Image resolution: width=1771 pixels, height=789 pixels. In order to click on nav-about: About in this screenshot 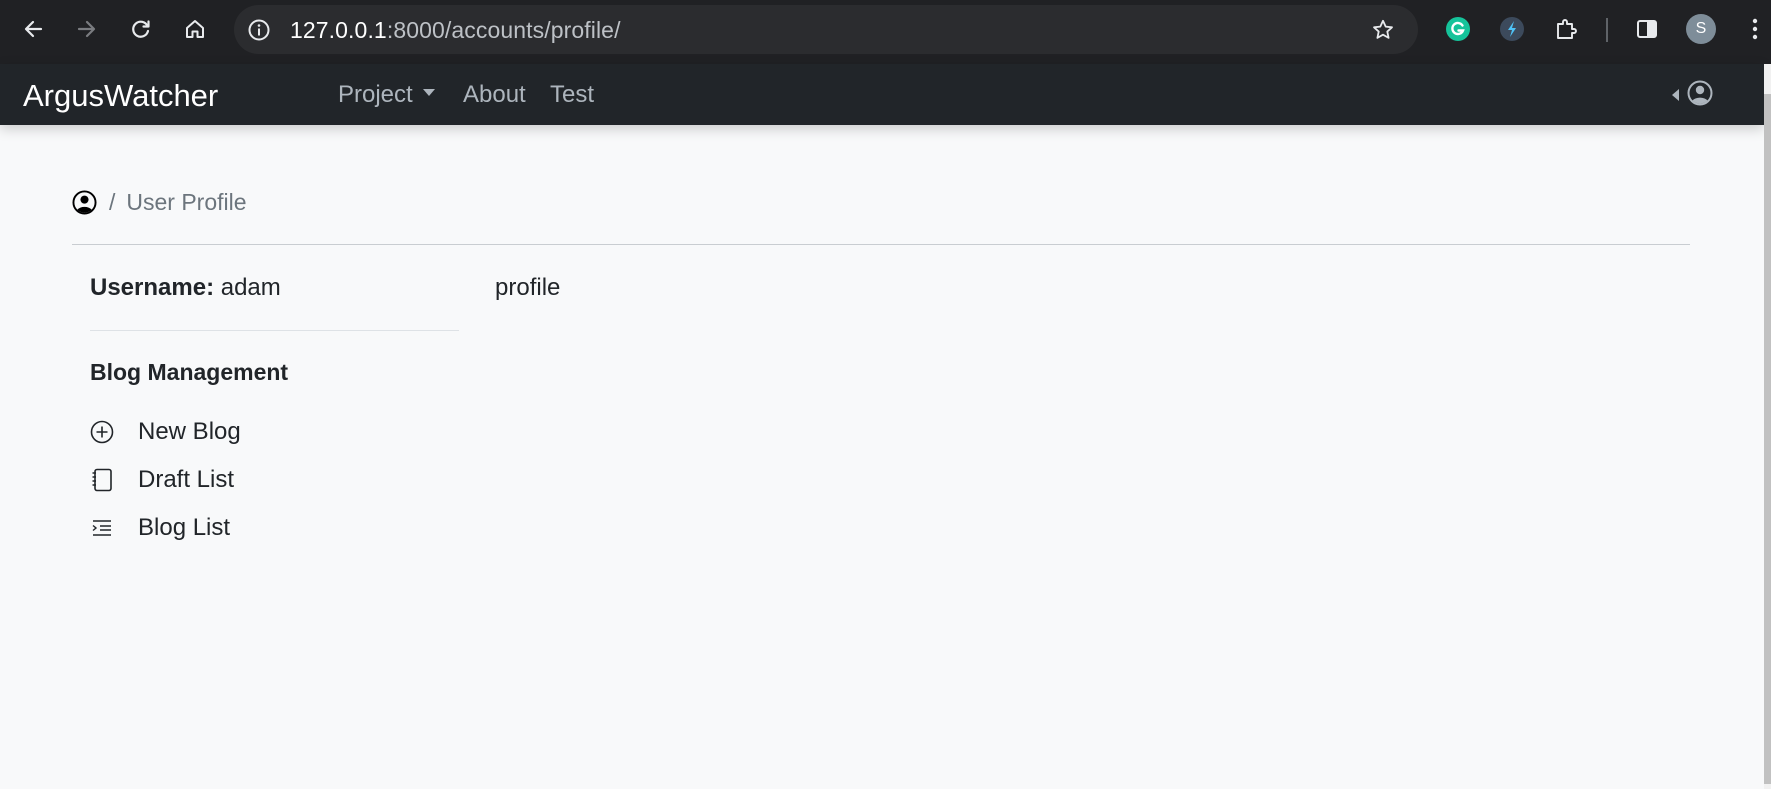, I will do `click(494, 95)`.